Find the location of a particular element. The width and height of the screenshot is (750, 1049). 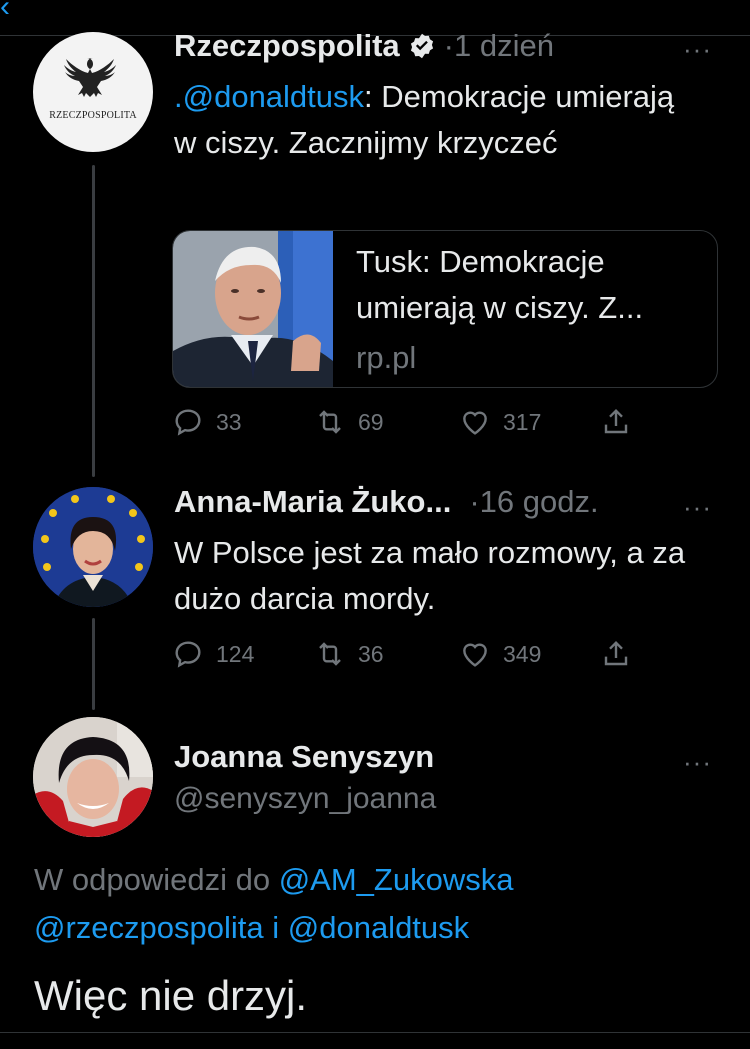

mention-link: @donaldtusk is located at coordinates (378, 927).